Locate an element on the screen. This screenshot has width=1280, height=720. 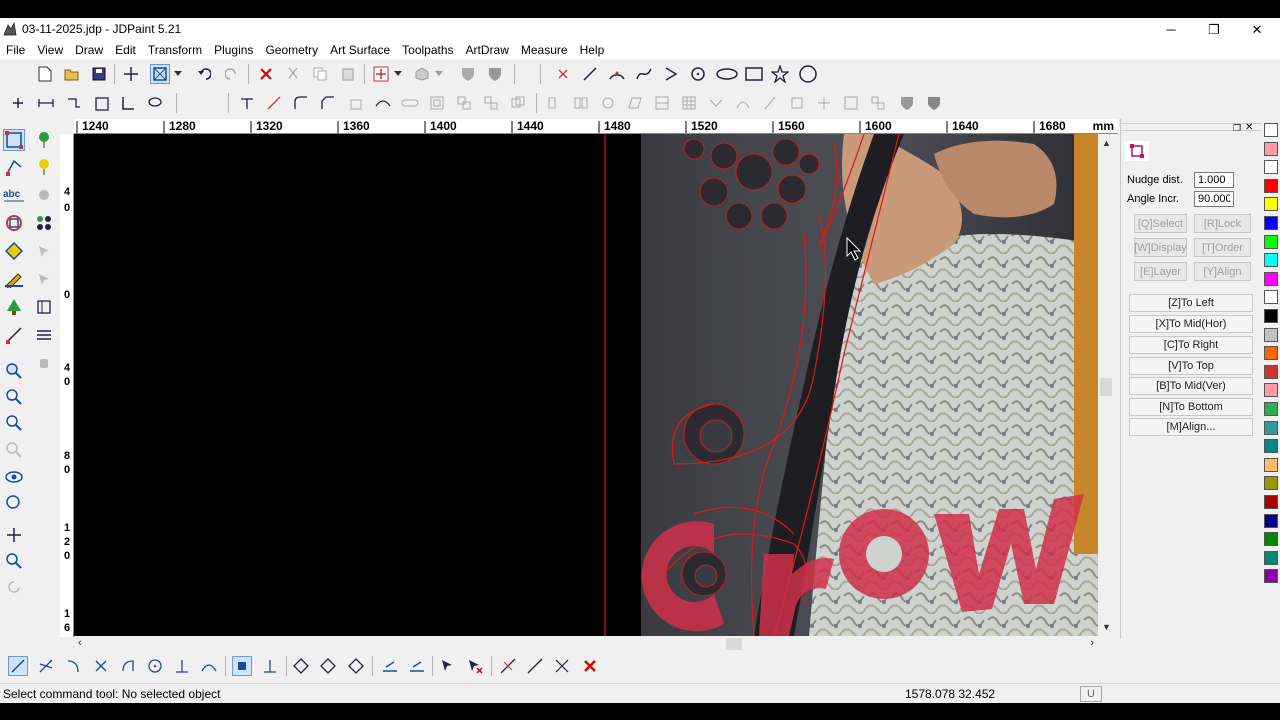
menu-geometry: Geometry is located at coordinates (291, 50).